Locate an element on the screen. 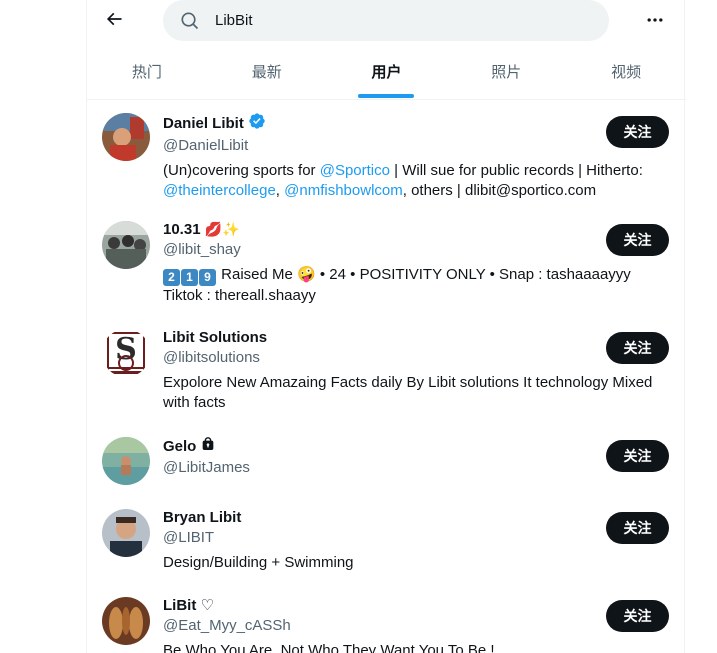 This screenshot has width=717, height=653. search-header is located at coordinates (386, 22).